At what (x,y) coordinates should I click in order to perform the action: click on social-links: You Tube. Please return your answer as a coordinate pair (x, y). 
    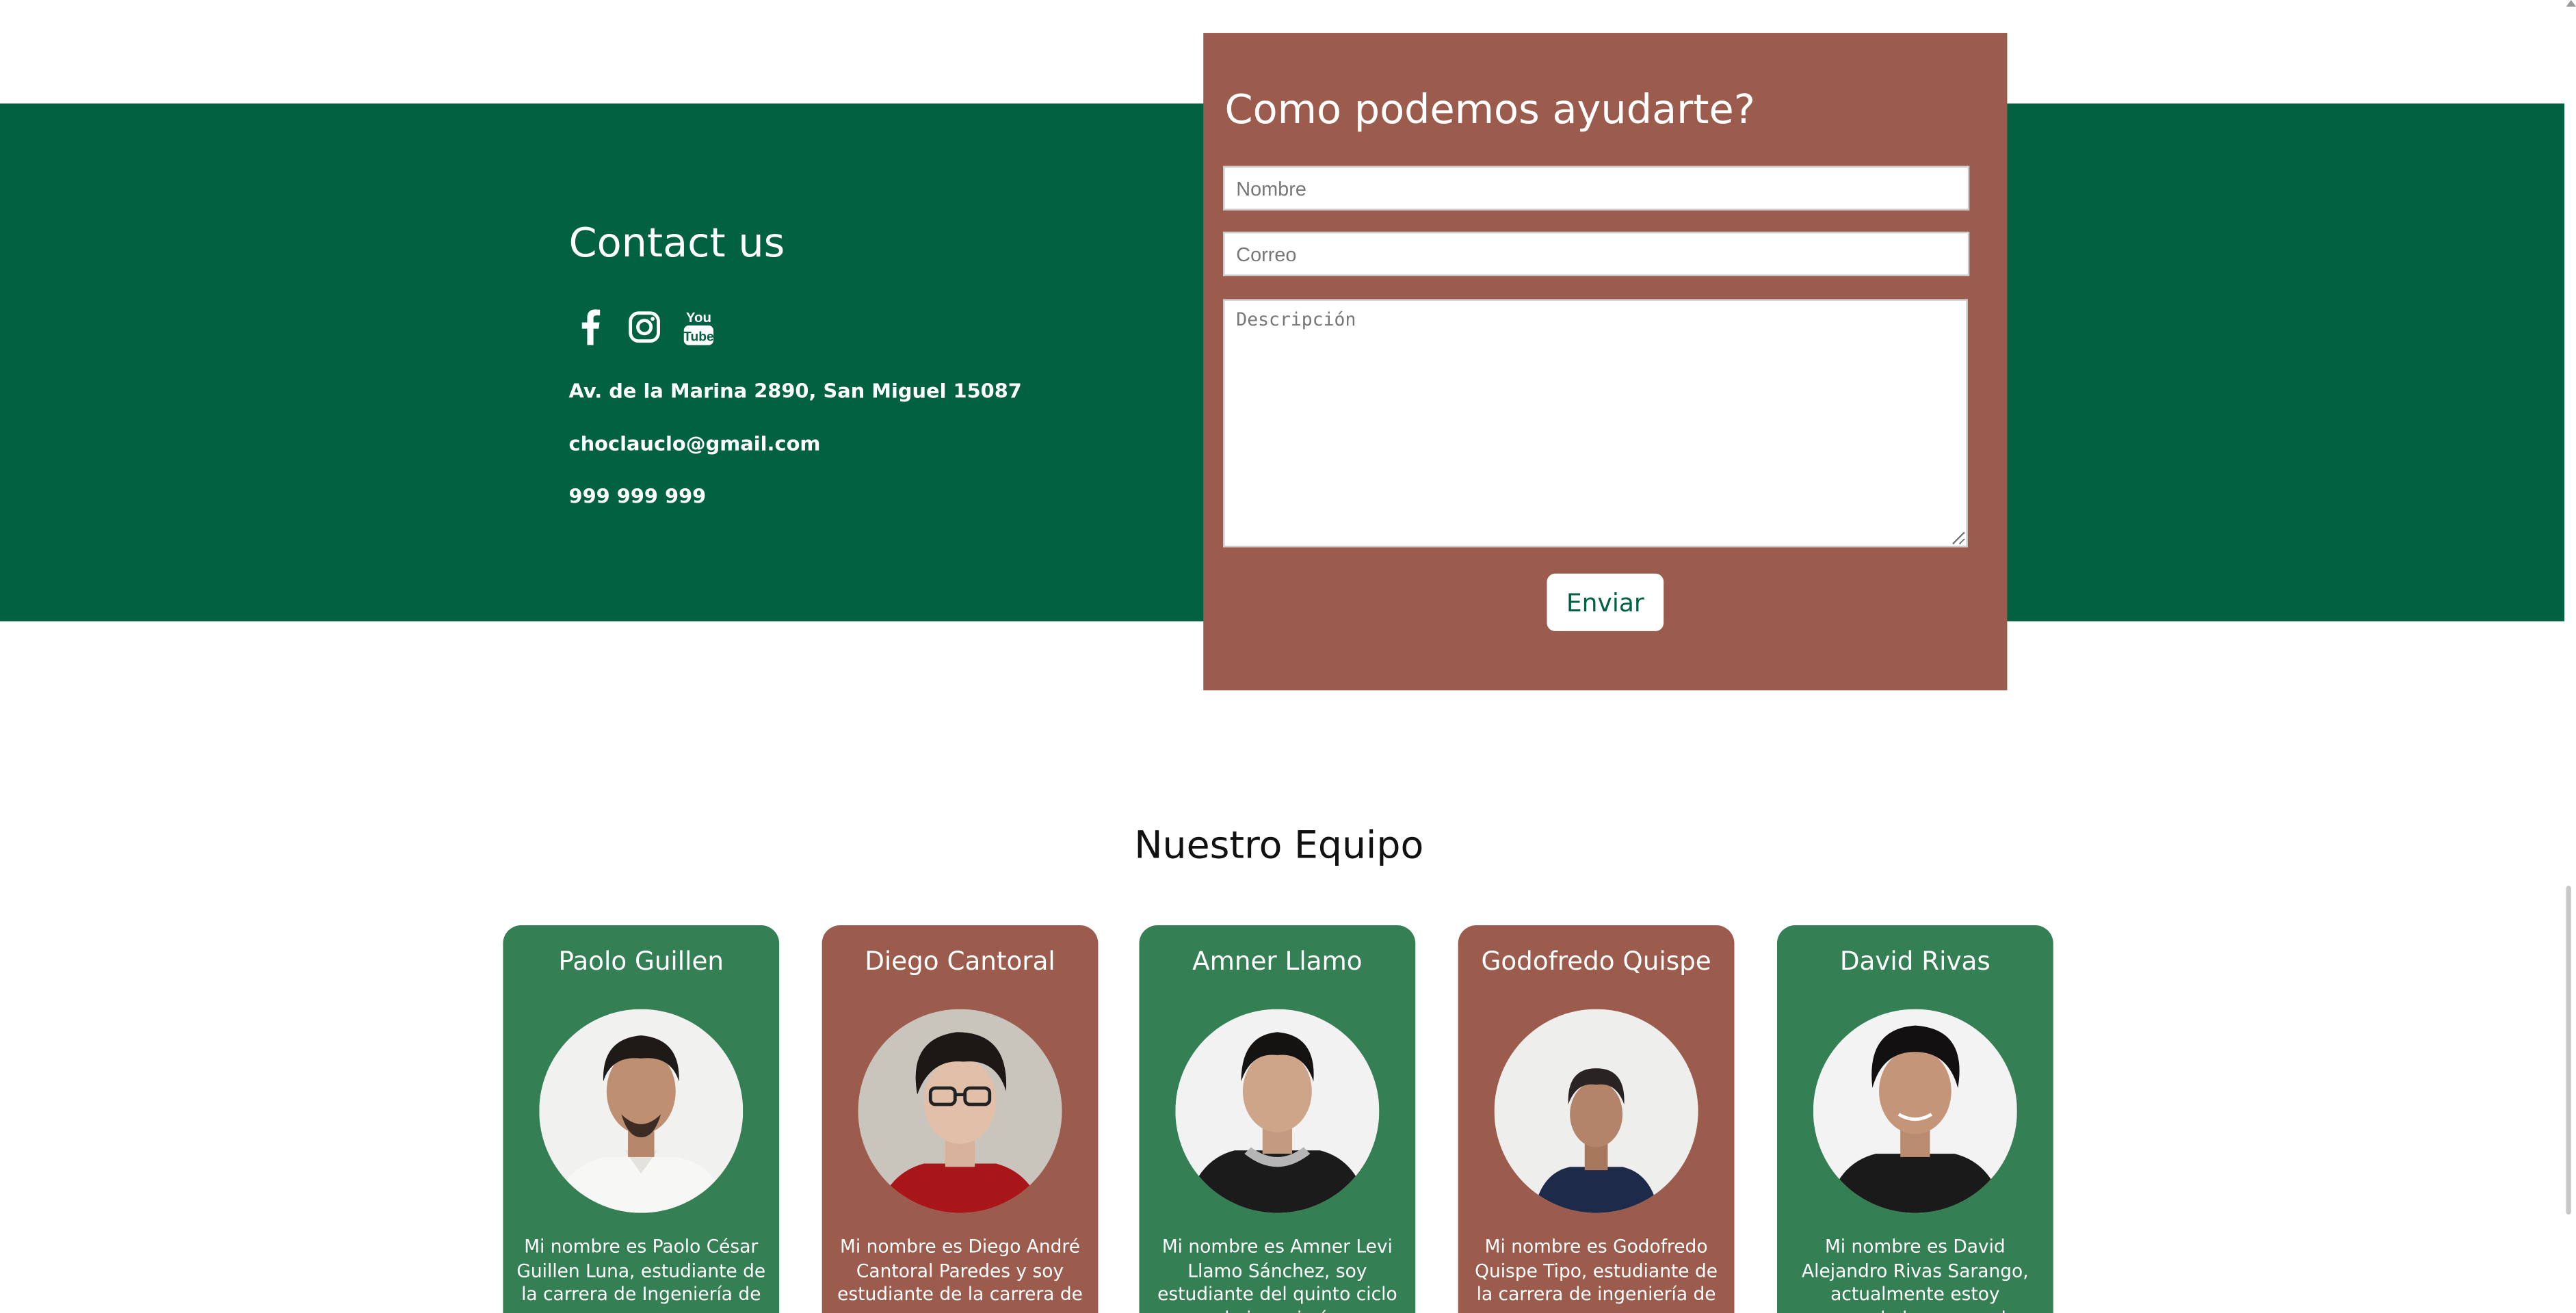
    Looking at the image, I should click on (644, 327).